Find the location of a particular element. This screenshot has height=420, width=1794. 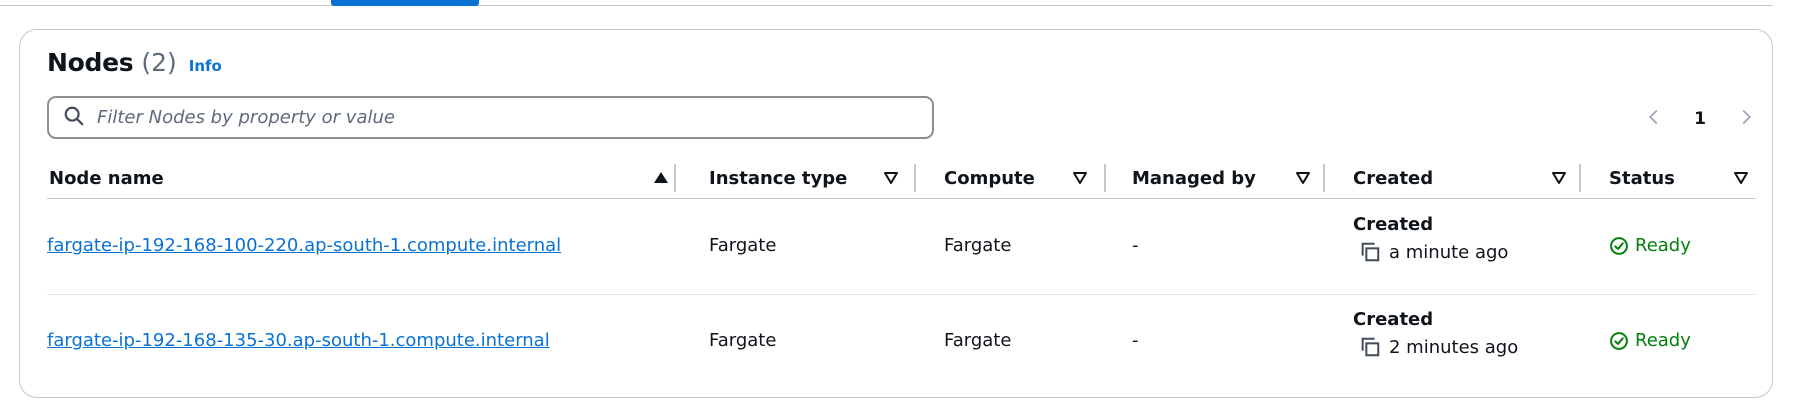

column-header-managed-by: Managed by is located at coordinates (1222, 178).